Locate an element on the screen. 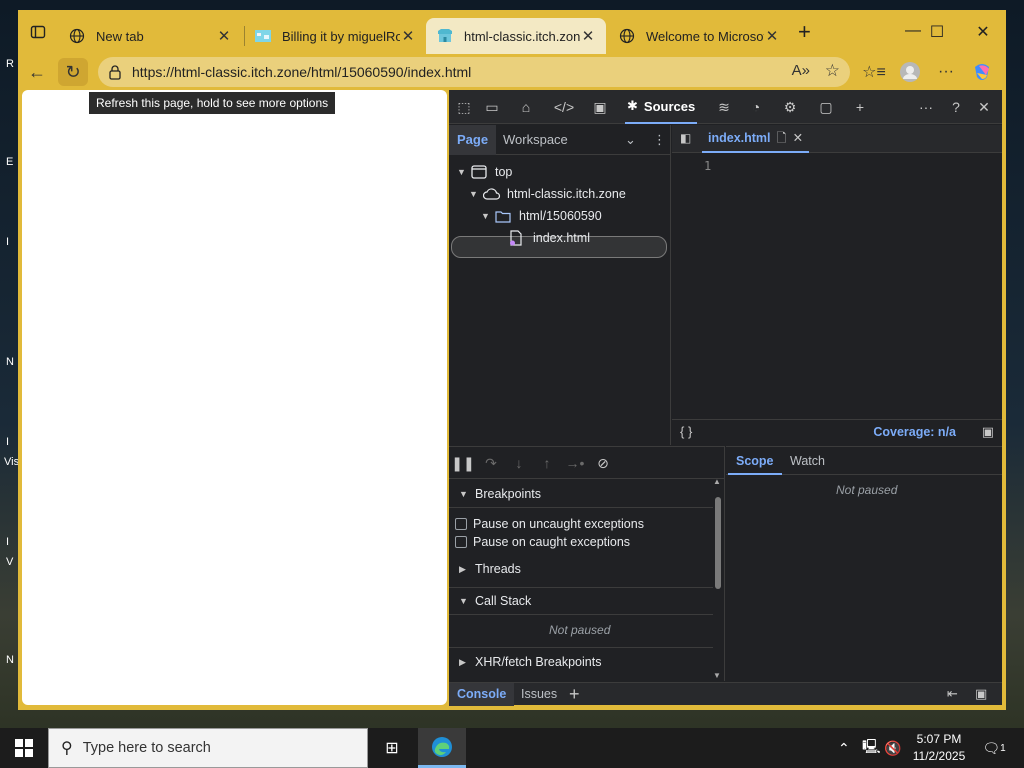  pretty-print-button: { } is located at coordinates (686, 431).